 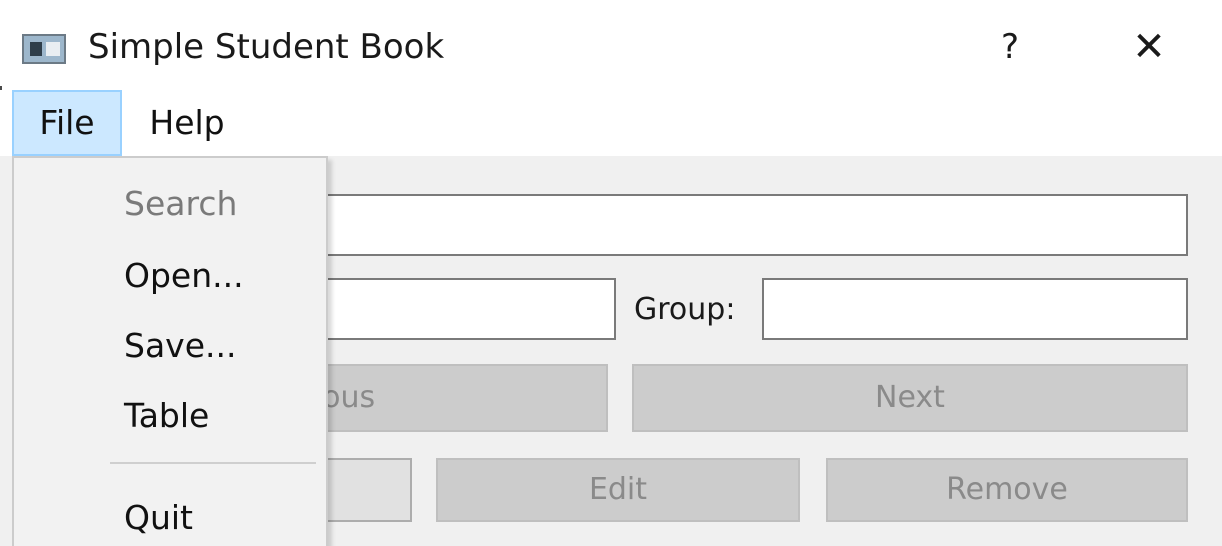 I want to click on app-window-icon, so click(x=44, y=49).